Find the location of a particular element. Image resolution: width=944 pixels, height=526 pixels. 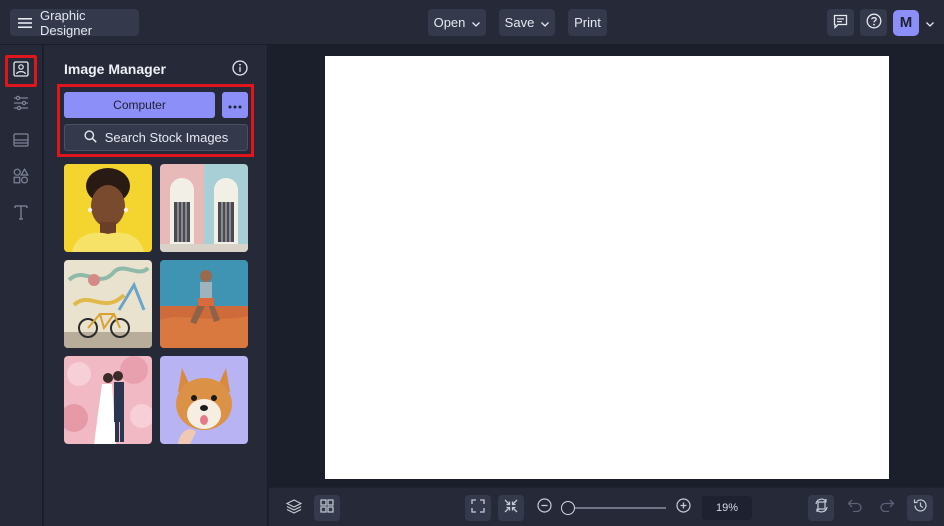

zoom-value: 19% is located at coordinates (727, 508).